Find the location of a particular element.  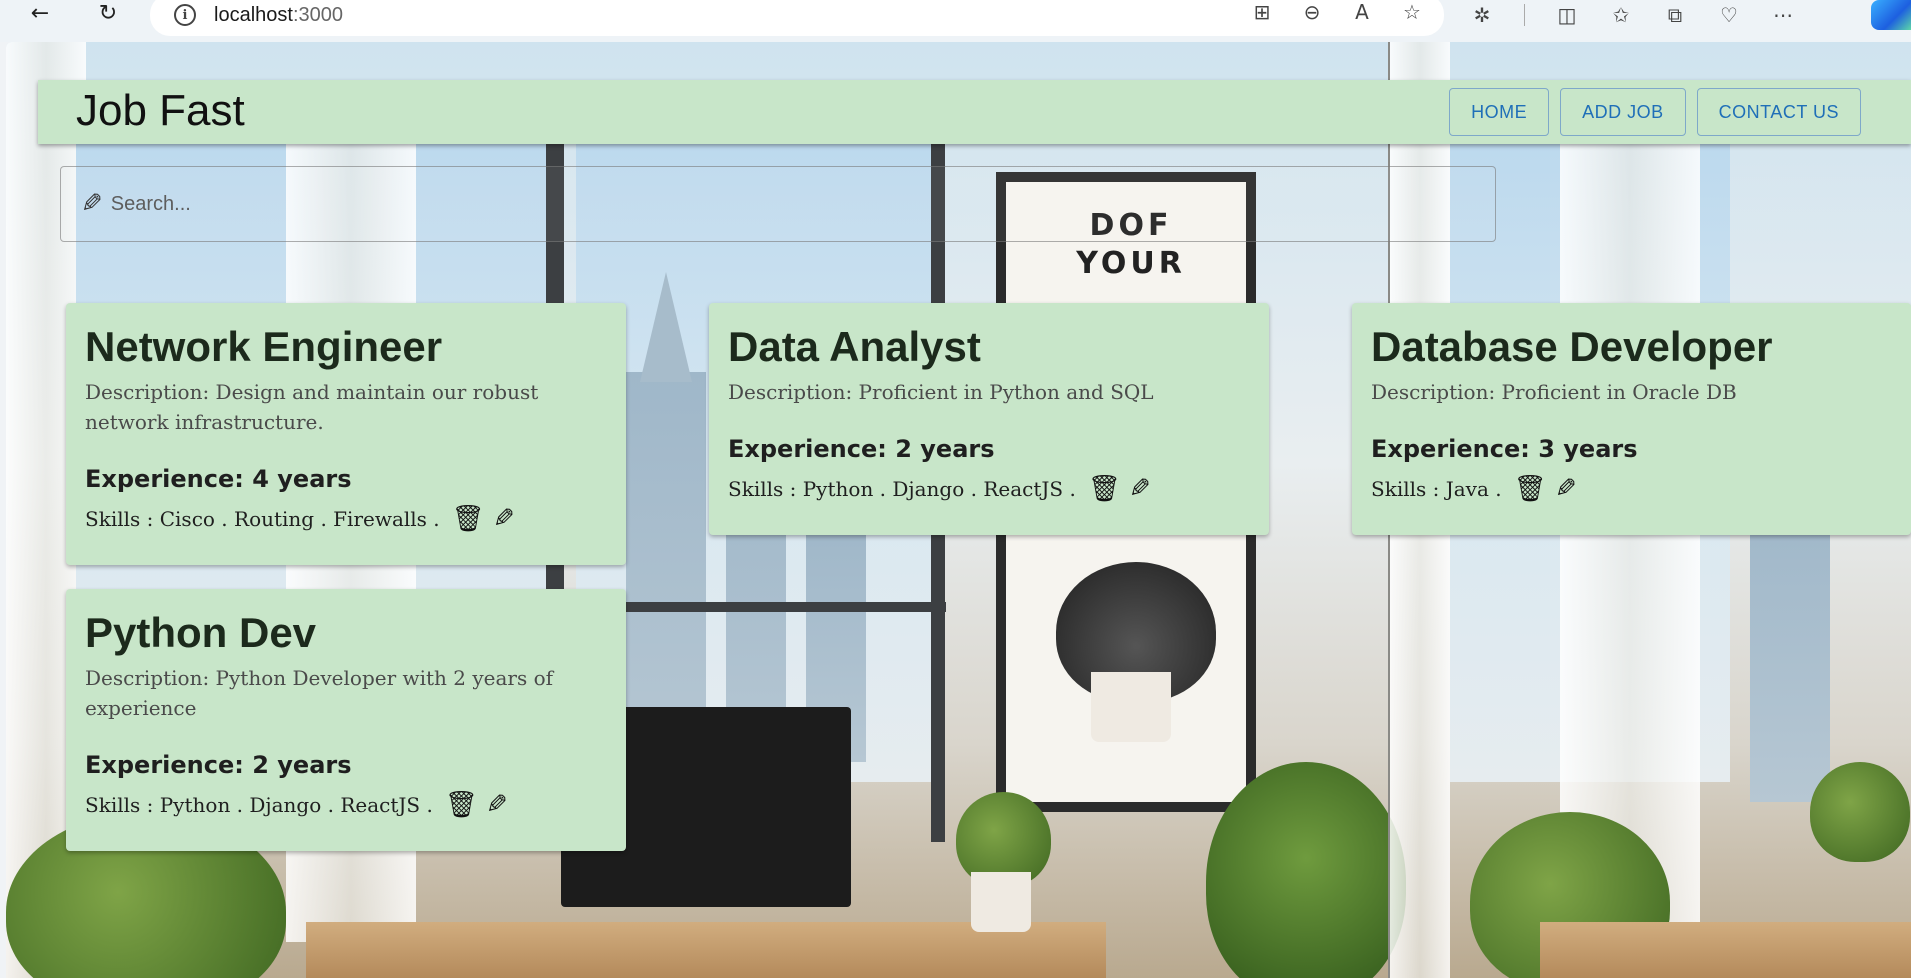

browser-essentials-icon: ♡ is located at coordinates (1729, 15).